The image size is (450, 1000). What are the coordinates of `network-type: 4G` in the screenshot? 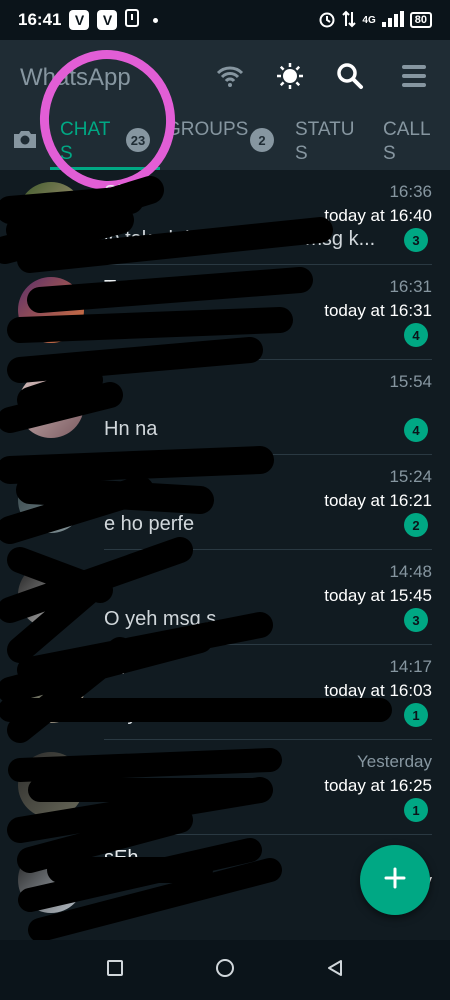 It's located at (369, 20).